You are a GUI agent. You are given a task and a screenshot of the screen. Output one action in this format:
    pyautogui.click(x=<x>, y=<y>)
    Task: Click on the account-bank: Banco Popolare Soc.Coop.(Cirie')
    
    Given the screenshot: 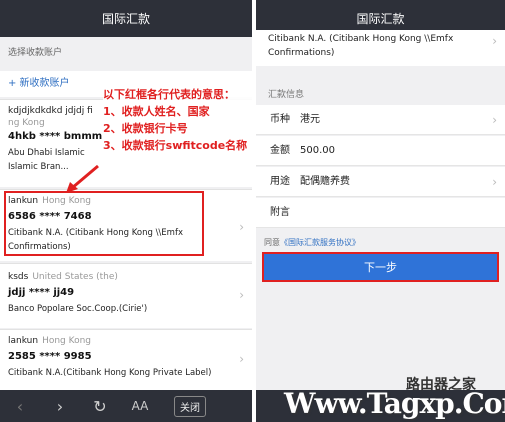 What is the action you would take?
    pyautogui.click(x=78, y=309)
    